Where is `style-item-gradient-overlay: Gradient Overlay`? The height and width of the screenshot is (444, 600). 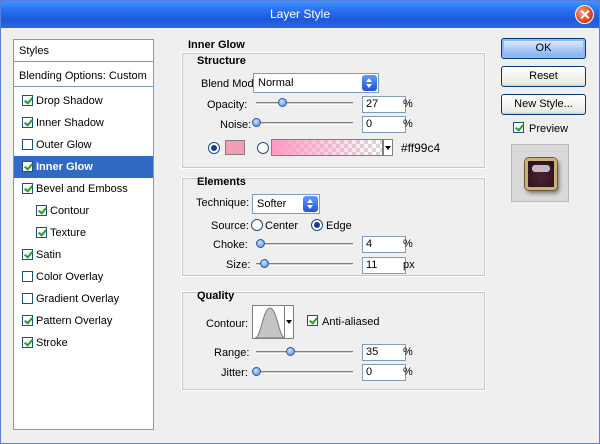 style-item-gradient-overlay: Gradient Overlay is located at coordinates (83, 299).